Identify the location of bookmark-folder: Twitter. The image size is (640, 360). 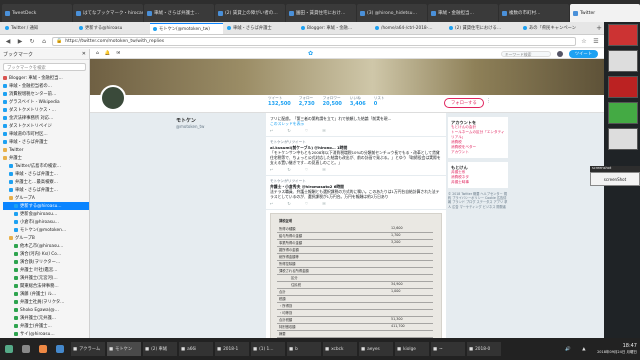
(46, 150).